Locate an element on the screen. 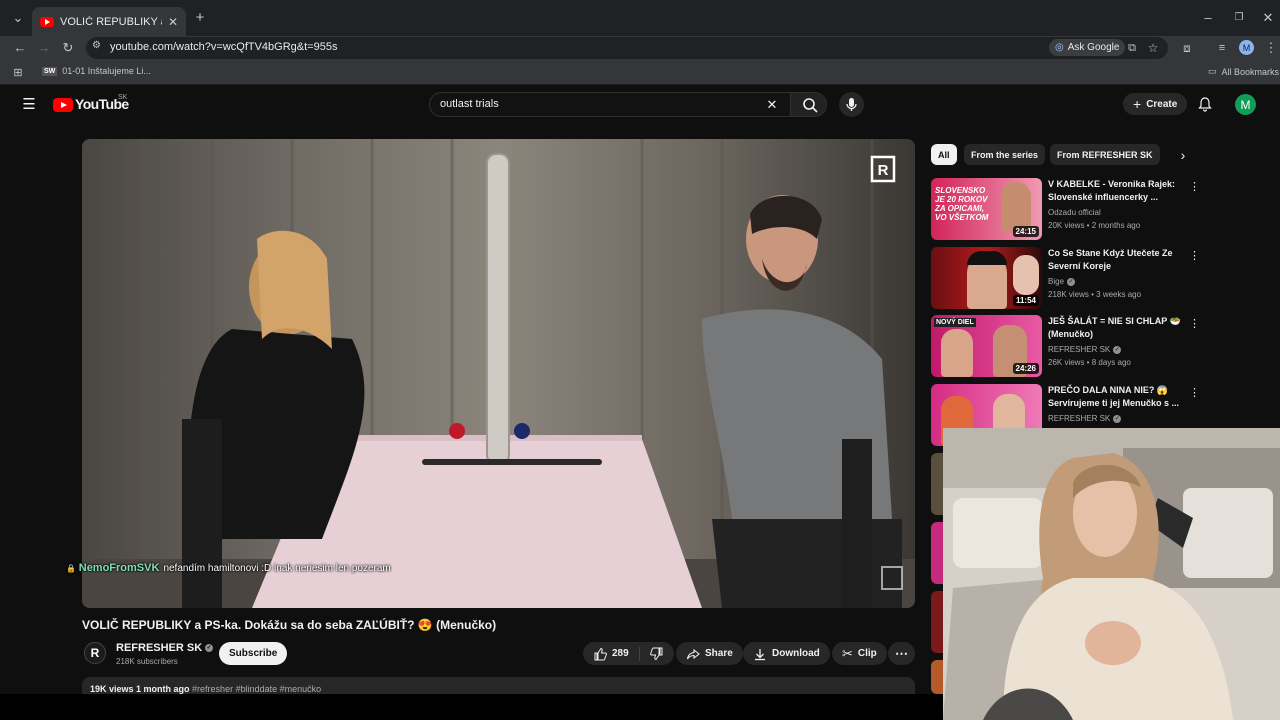 The height and width of the screenshot is (720, 1280). all-bookmarks: ▭ All Bookmarks is located at coordinates (1243, 71).